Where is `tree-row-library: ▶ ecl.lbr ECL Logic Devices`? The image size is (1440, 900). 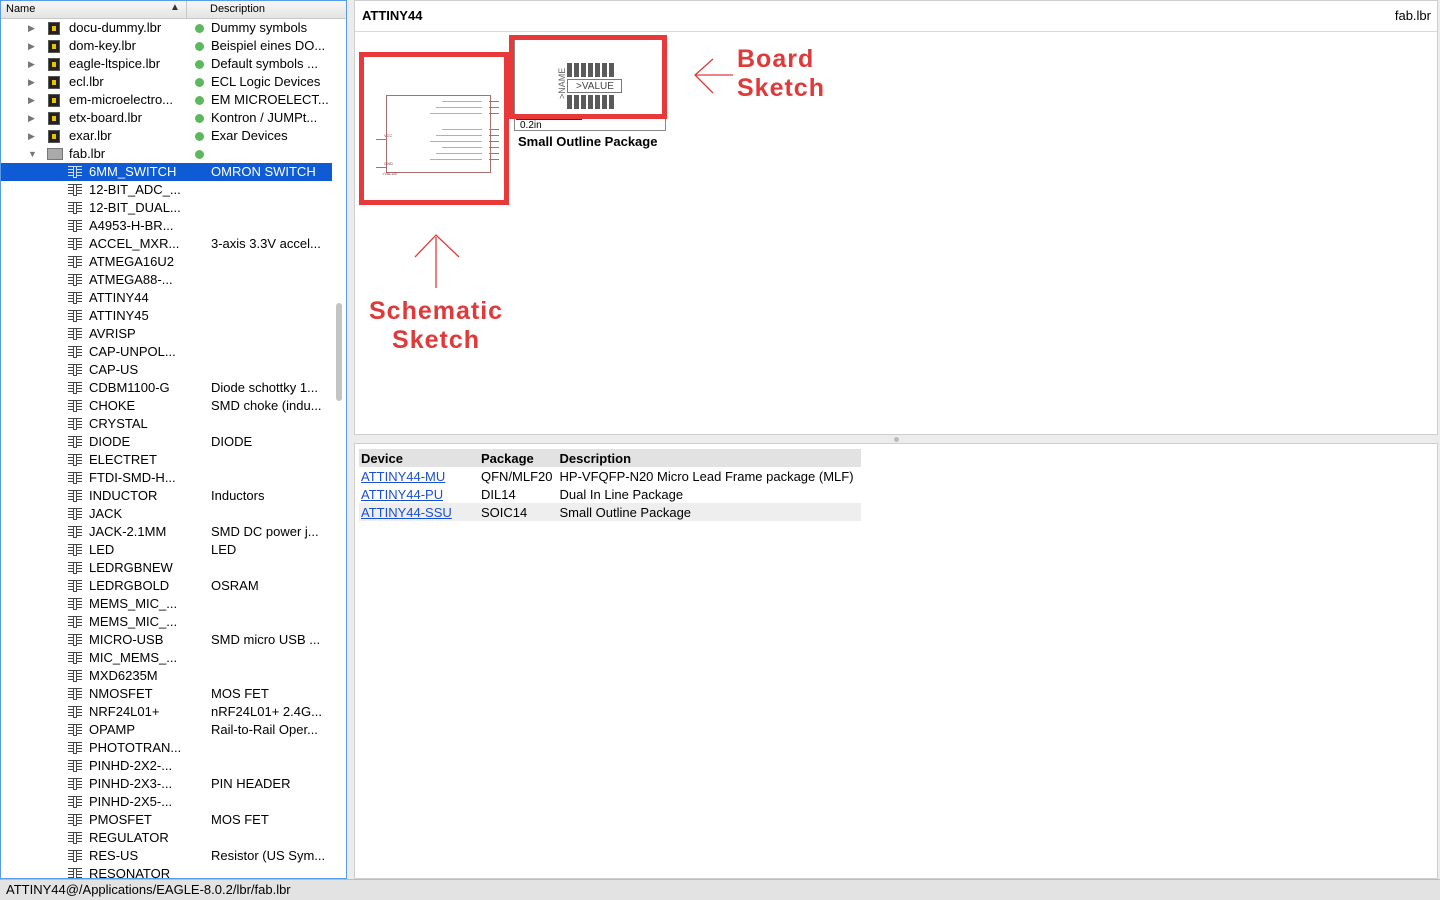 tree-row-library: ▶ ecl.lbr ECL Logic Devices is located at coordinates (166, 82).